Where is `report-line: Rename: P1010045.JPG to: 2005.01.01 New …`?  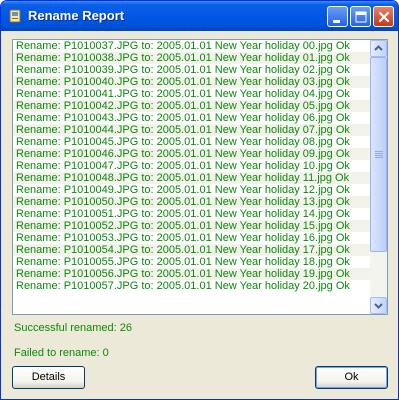
report-line: Rename: P1010045.JPG to: 2005.01.01 New … is located at coordinates (191, 142).